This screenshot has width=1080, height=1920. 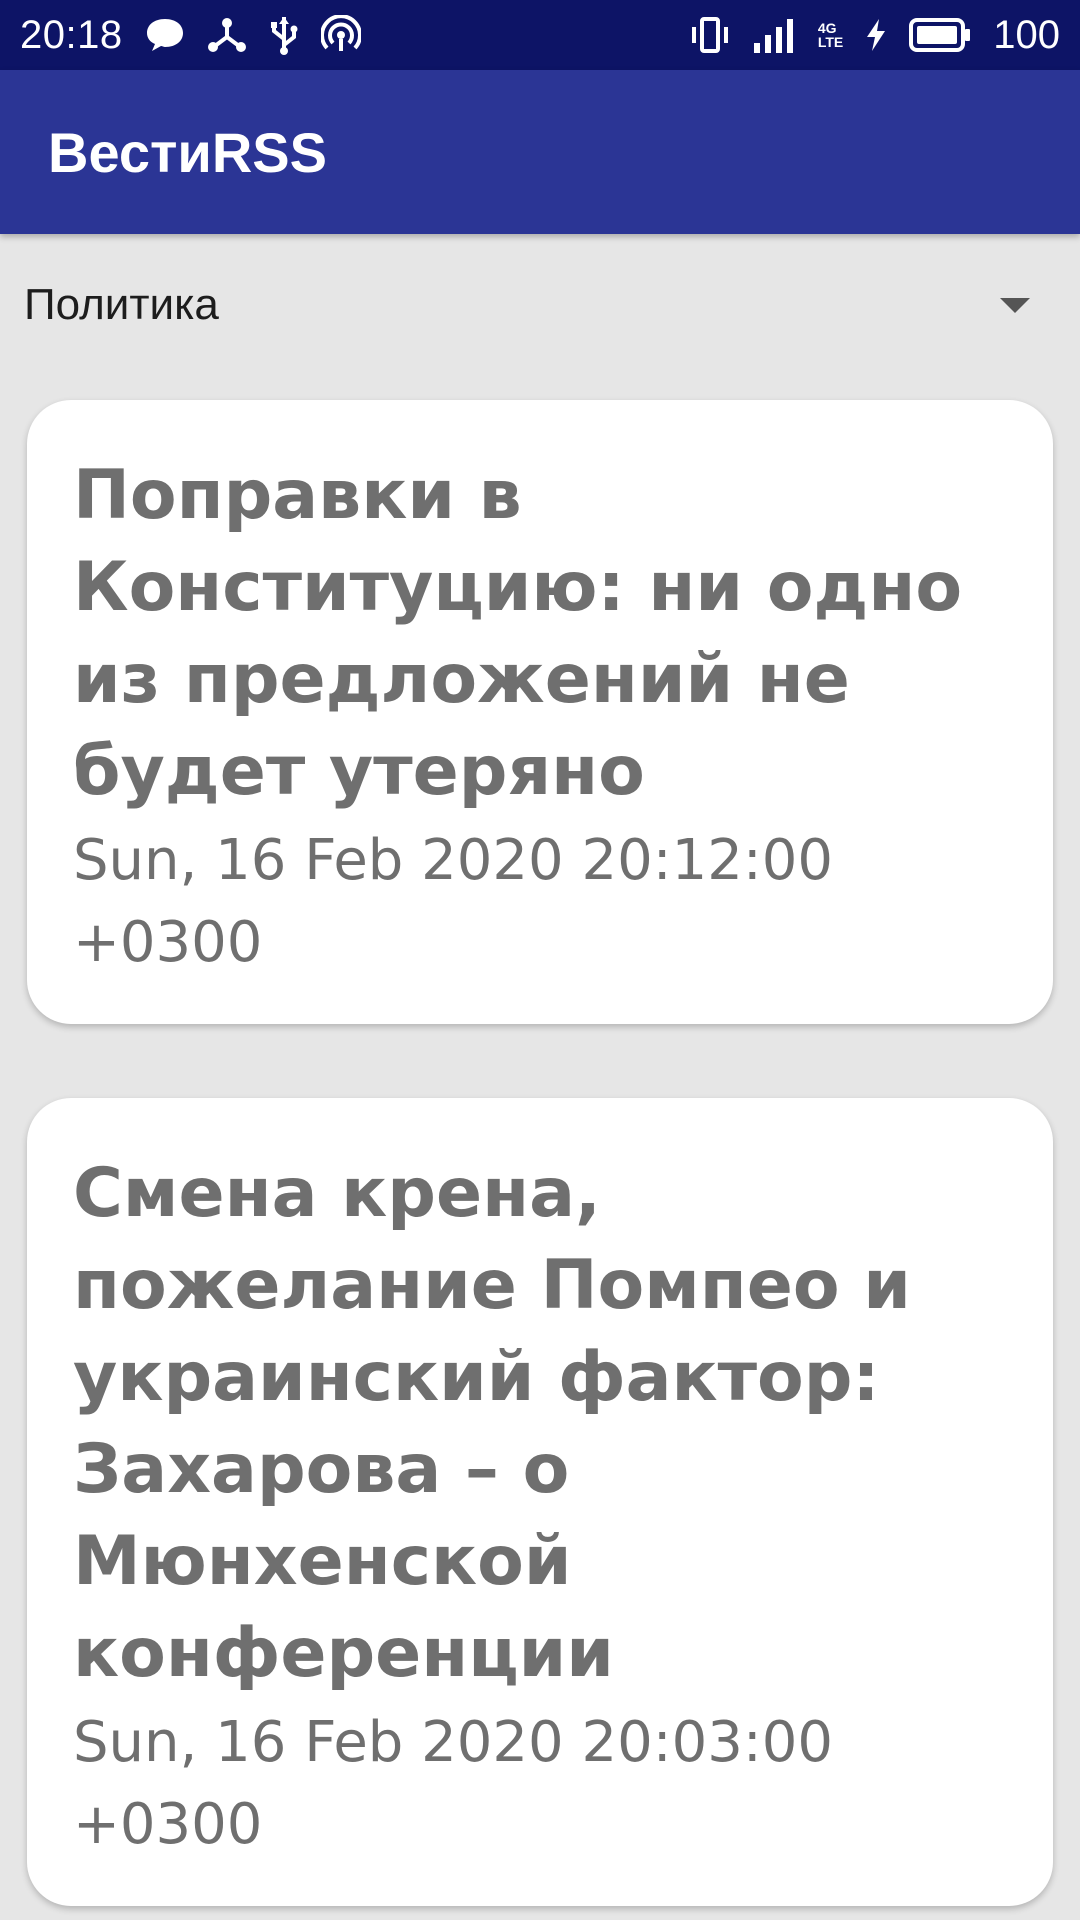 I want to click on battery-level: 100, so click(x=1026, y=34).